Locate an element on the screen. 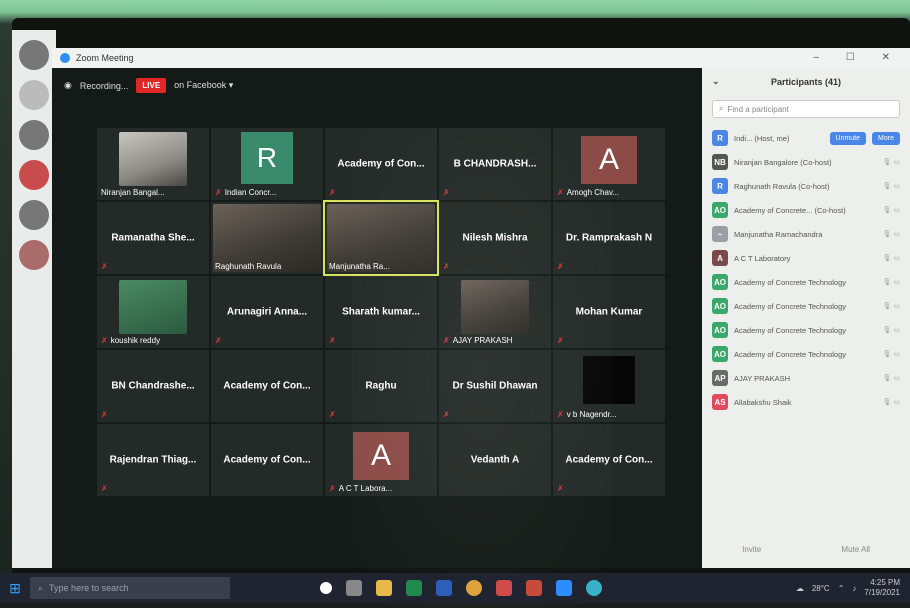 The image size is (910, 608). video-tile: BN Chandrashe... ✗ is located at coordinates (153, 386).